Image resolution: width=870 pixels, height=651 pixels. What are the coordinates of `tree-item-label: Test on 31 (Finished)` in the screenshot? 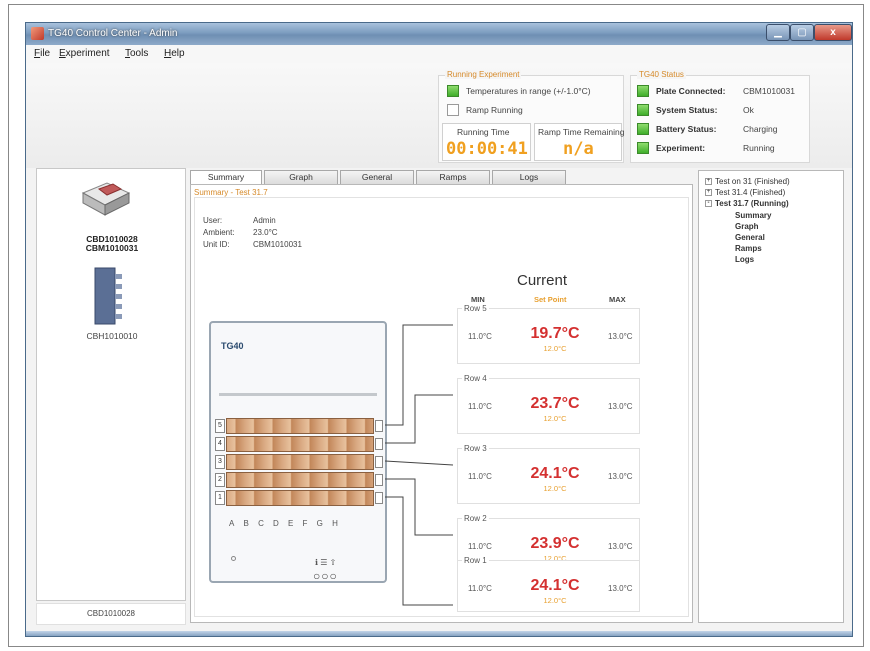 It's located at (752, 181).